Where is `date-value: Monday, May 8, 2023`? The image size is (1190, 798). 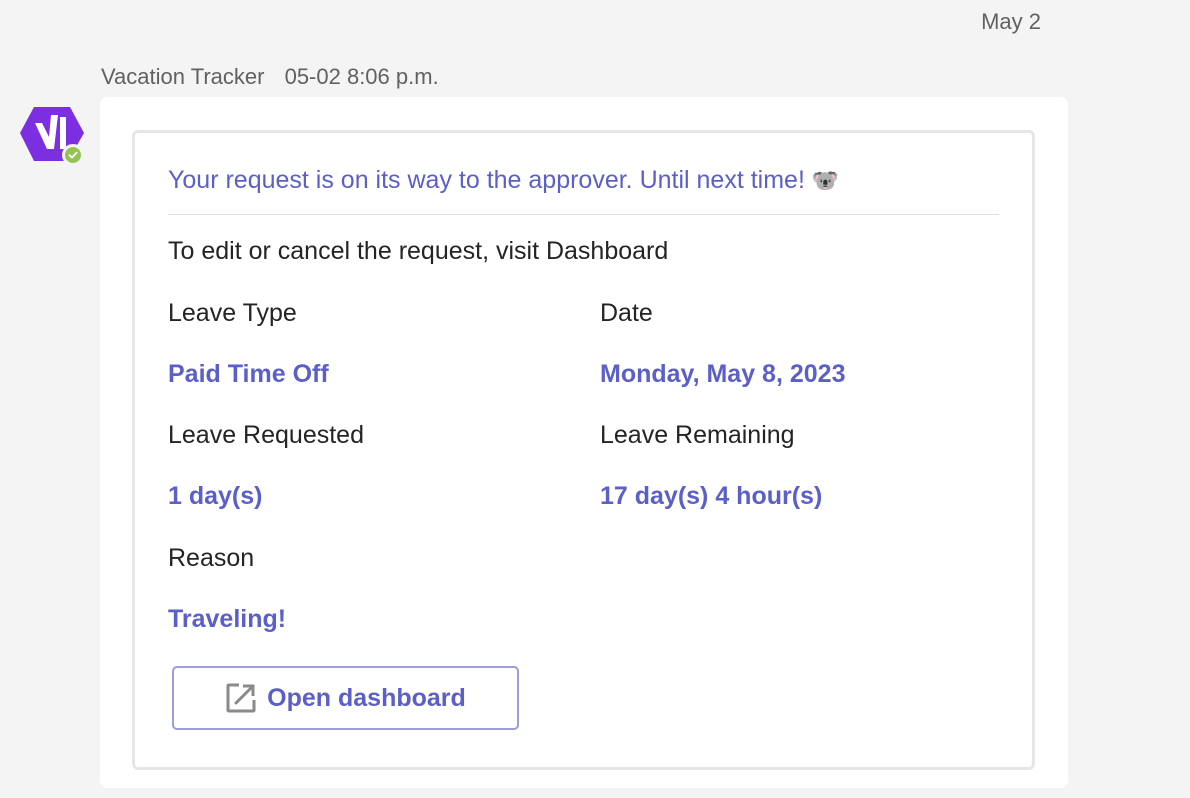 date-value: Monday, May 8, 2023 is located at coordinates (723, 374).